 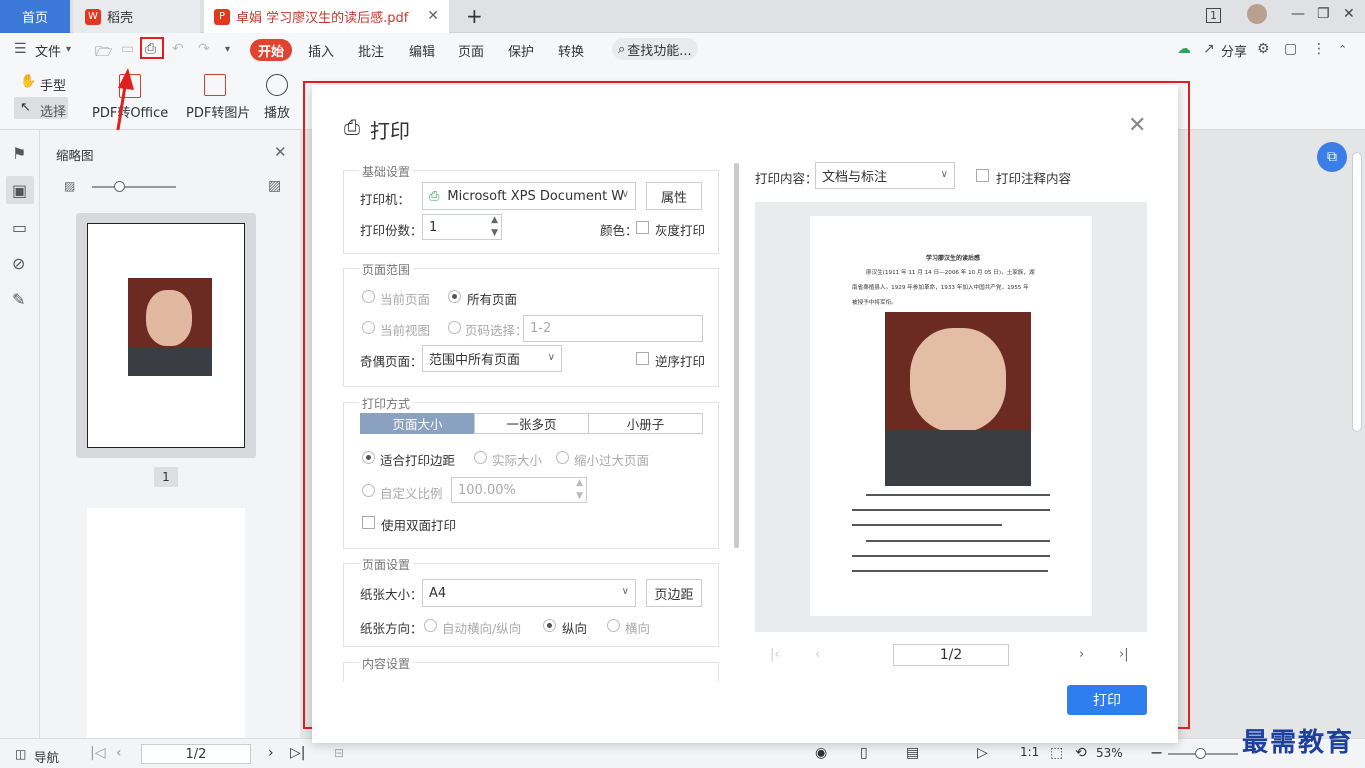 What do you see at coordinates (280, 152) in the screenshot?
I see `close-panel-icon: ✕` at bounding box center [280, 152].